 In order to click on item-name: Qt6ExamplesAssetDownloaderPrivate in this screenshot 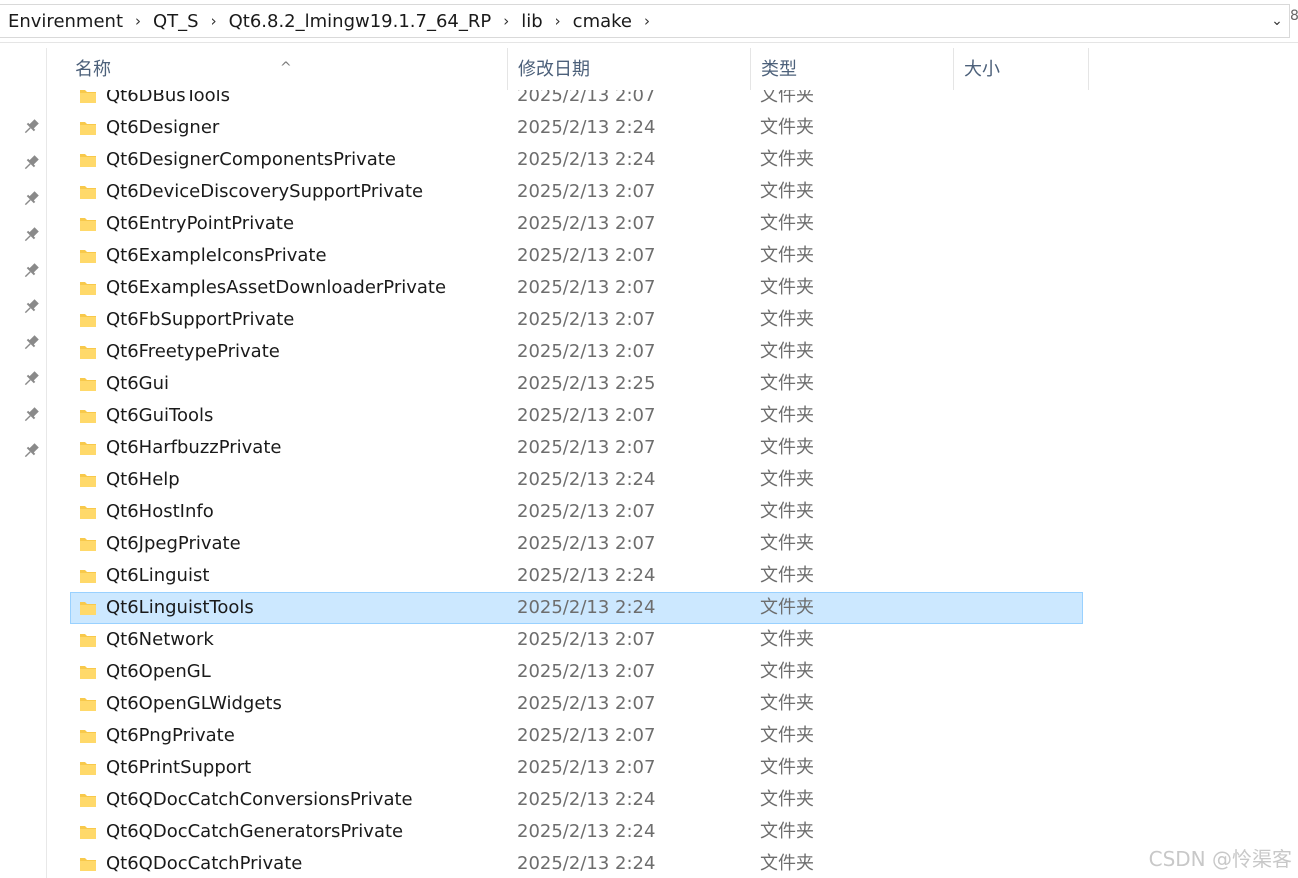, I will do `click(276, 287)`.